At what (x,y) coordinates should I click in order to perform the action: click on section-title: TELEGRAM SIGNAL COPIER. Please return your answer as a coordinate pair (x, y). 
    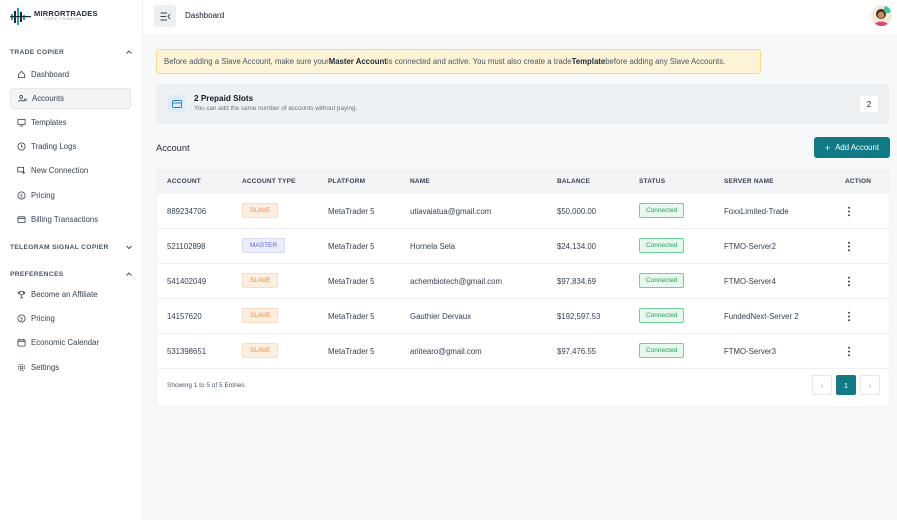
    Looking at the image, I should click on (59, 247).